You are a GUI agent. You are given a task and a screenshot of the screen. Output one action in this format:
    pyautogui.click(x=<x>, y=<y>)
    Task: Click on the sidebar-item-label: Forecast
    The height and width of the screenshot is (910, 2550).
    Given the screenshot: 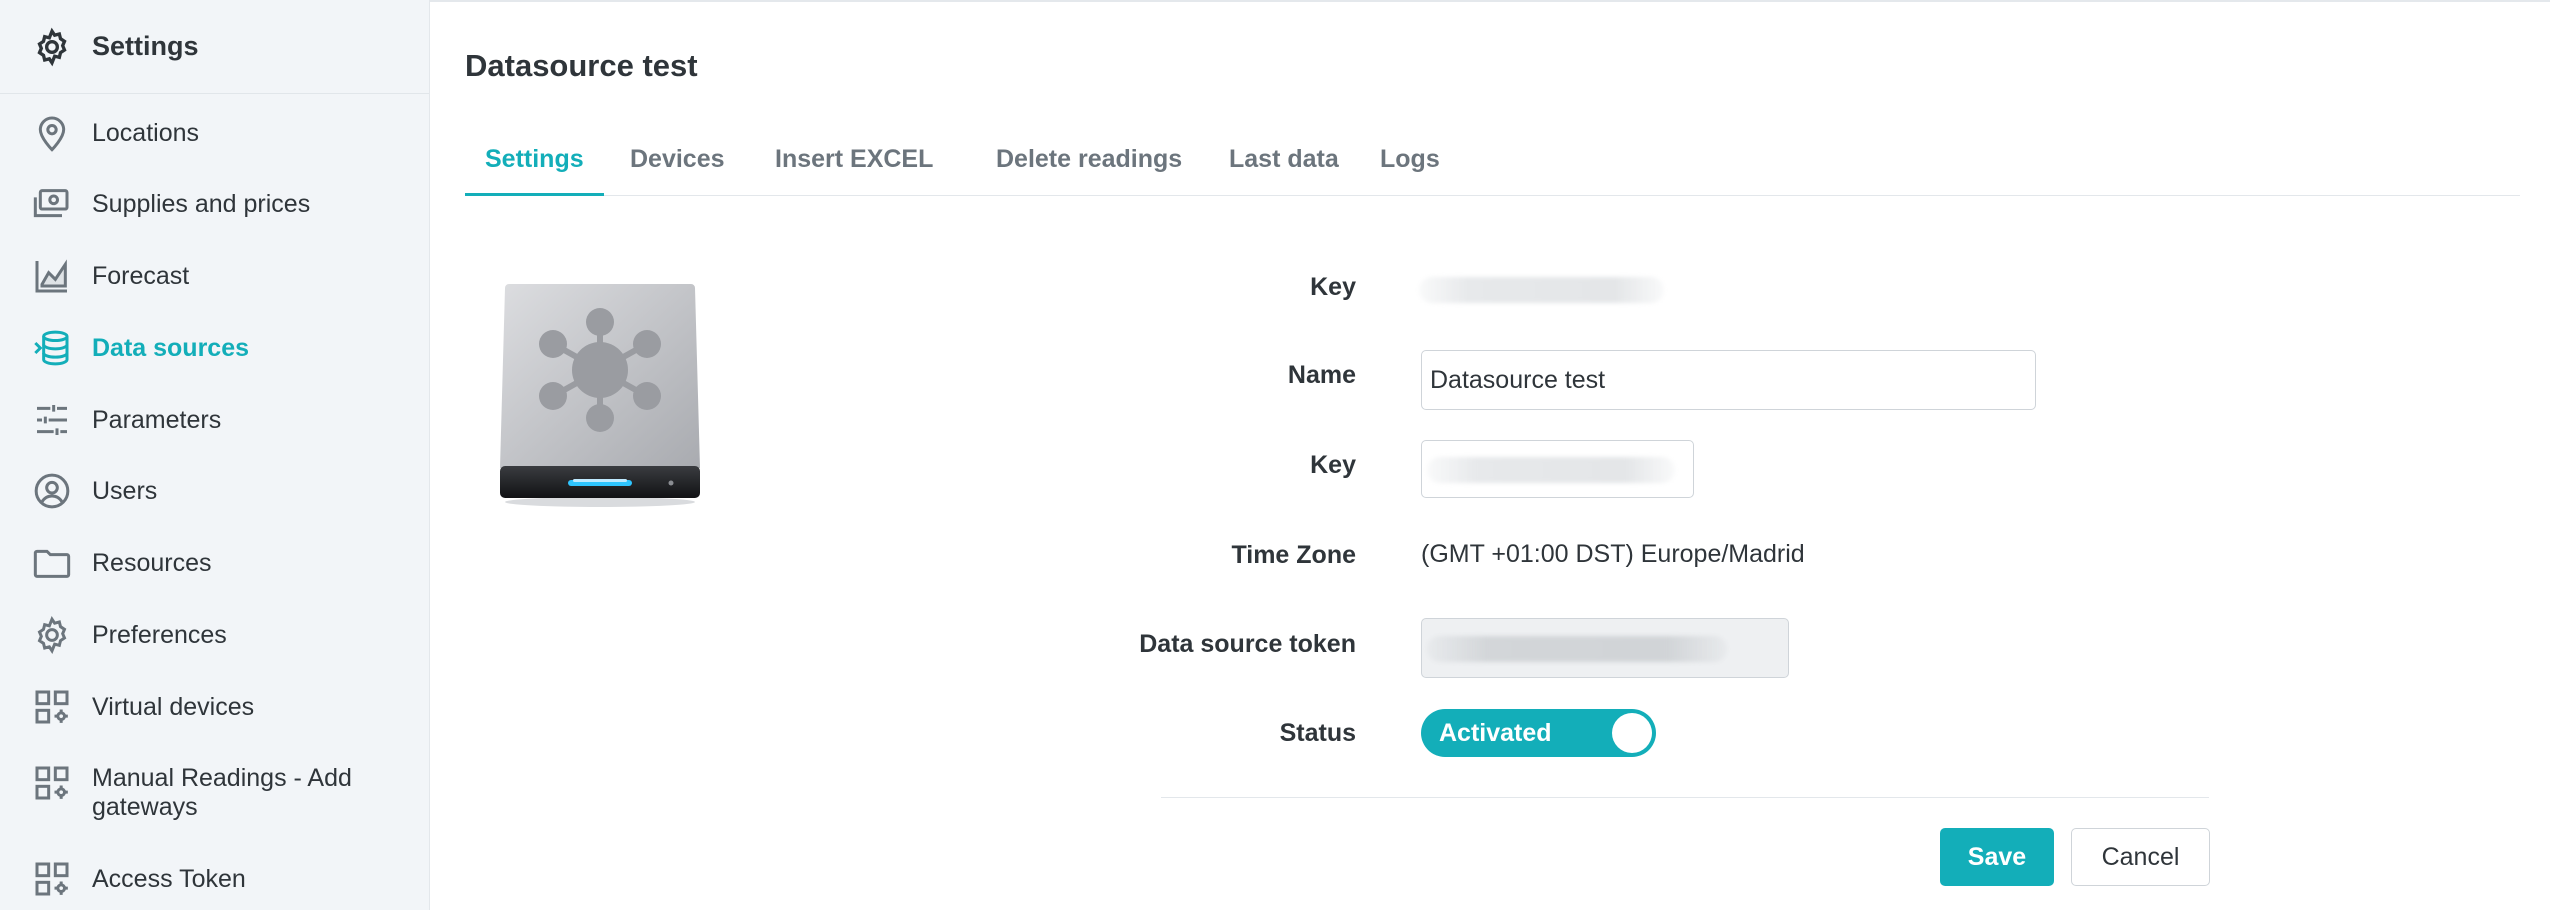 What is the action you would take?
    pyautogui.click(x=141, y=275)
    